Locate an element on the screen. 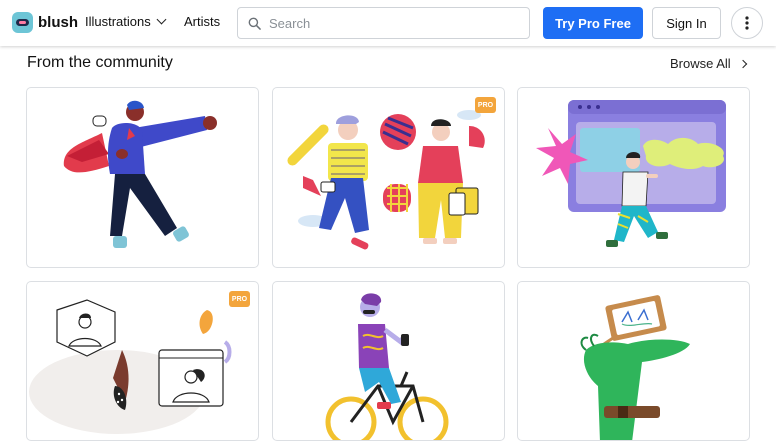 This screenshot has width=776, height=441. browse-all-link: Browse All is located at coordinates (708, 63).